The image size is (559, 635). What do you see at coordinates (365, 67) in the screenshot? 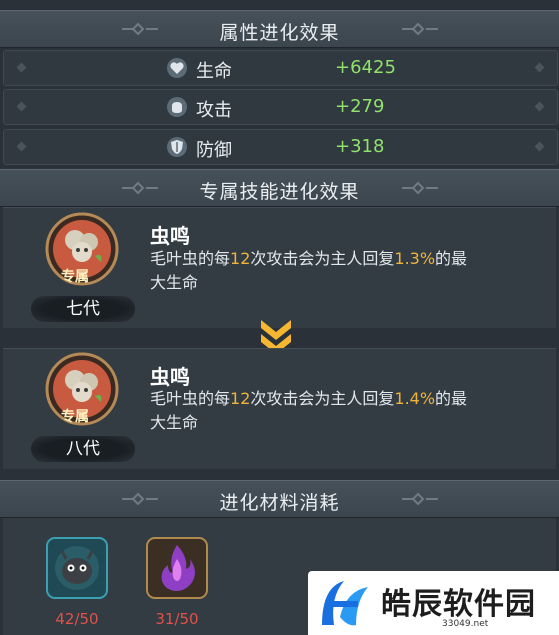
I see `stat-value: +6425` at bounding box center [365, 67].